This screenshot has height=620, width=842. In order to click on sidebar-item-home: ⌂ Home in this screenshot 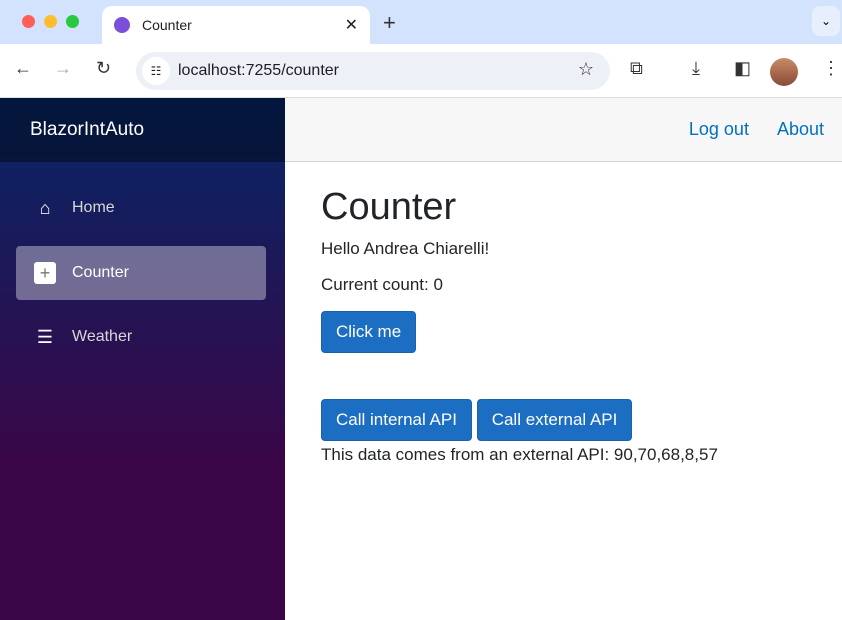, I will do `click(141, 208)`.